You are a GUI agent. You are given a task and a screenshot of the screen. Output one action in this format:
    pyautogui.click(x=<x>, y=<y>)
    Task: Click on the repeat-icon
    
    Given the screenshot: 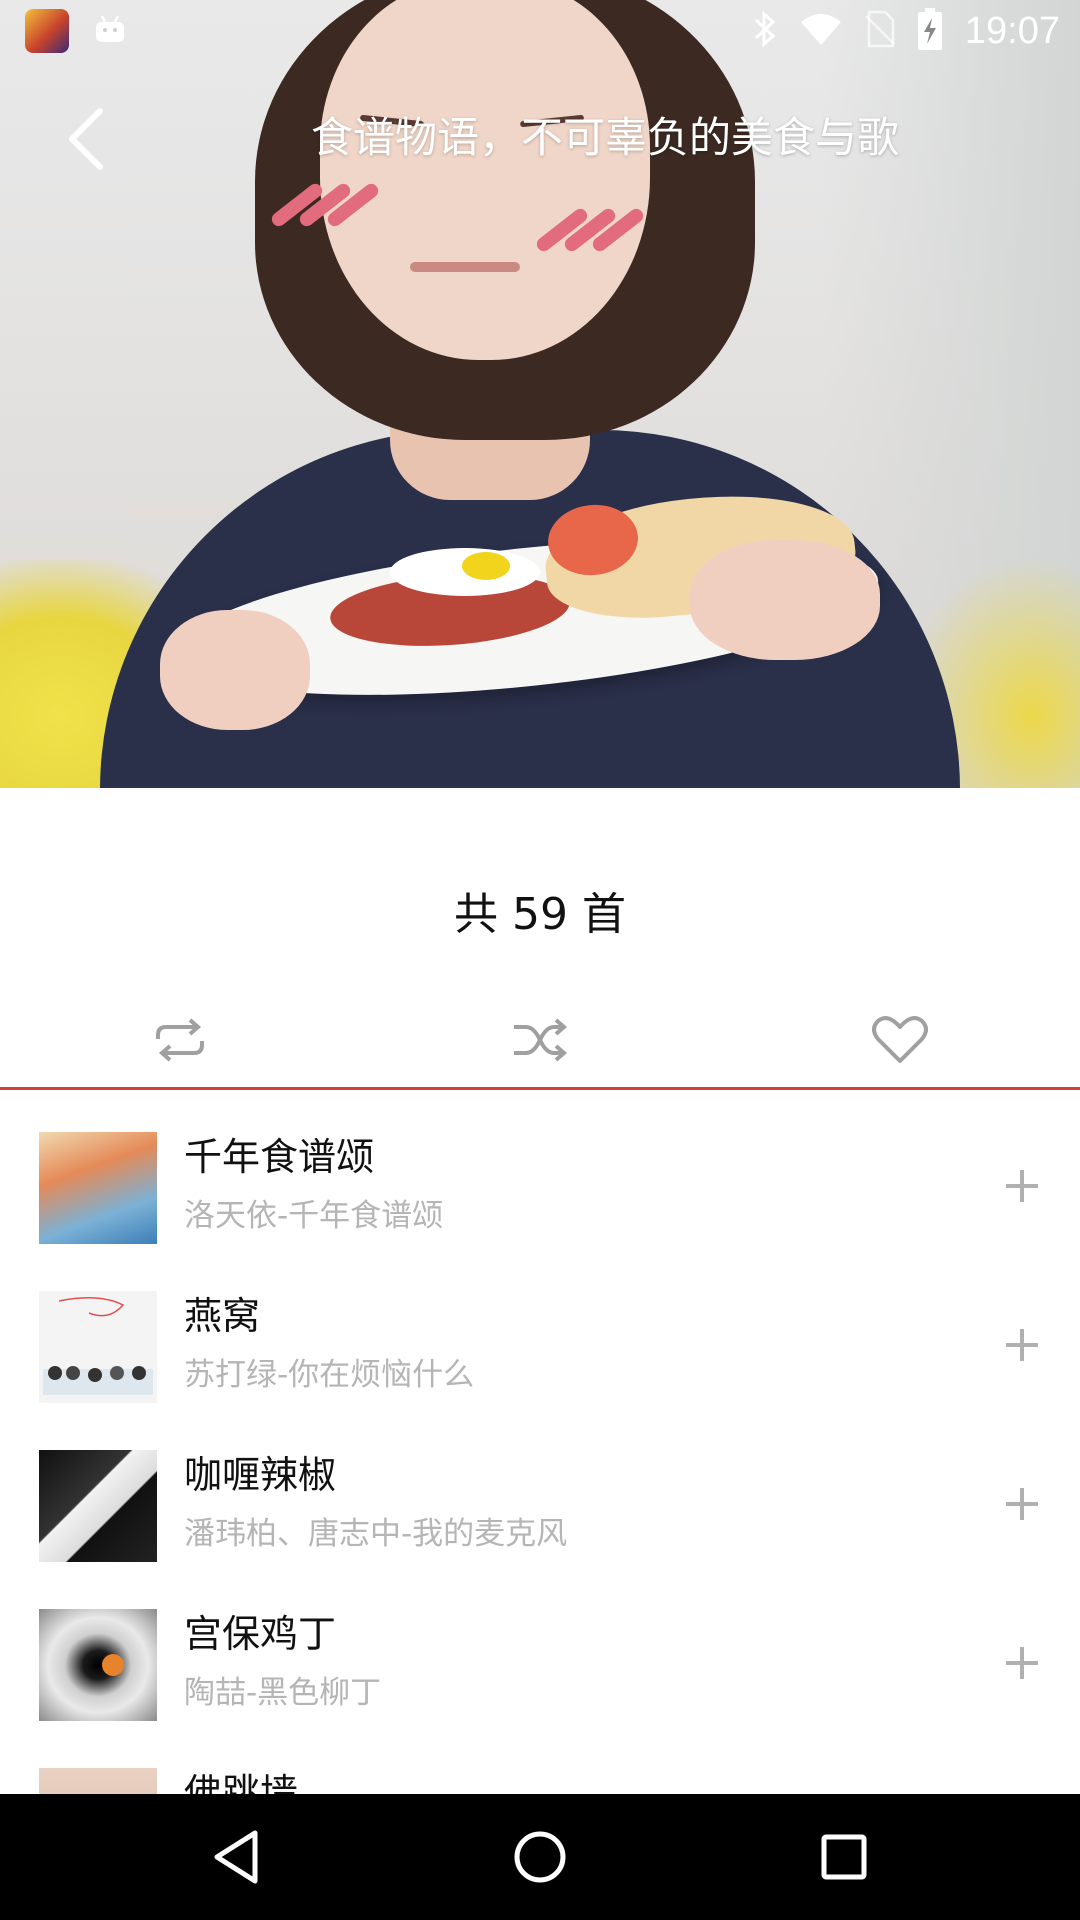 What is the action you would take?
    pyautogui.click(x=180, y=1040)
    